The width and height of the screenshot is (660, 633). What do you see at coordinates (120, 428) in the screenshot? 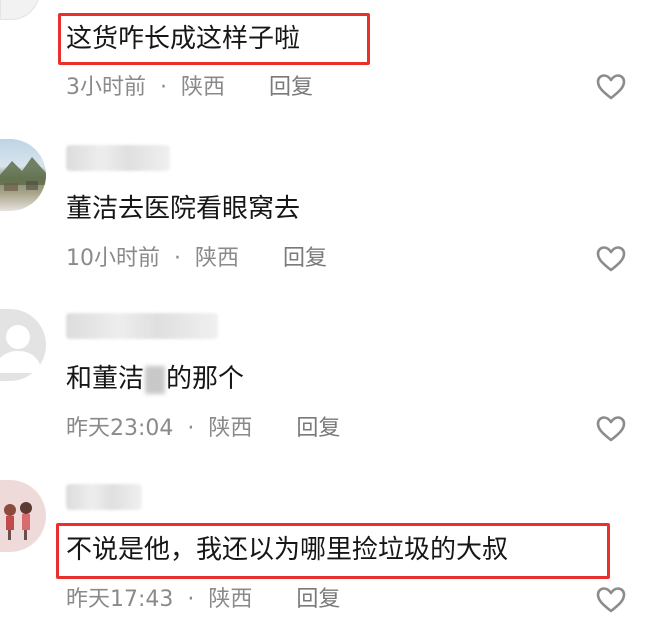
I see `comment-time: 昨天23:04` at bounding box center [120, 428].